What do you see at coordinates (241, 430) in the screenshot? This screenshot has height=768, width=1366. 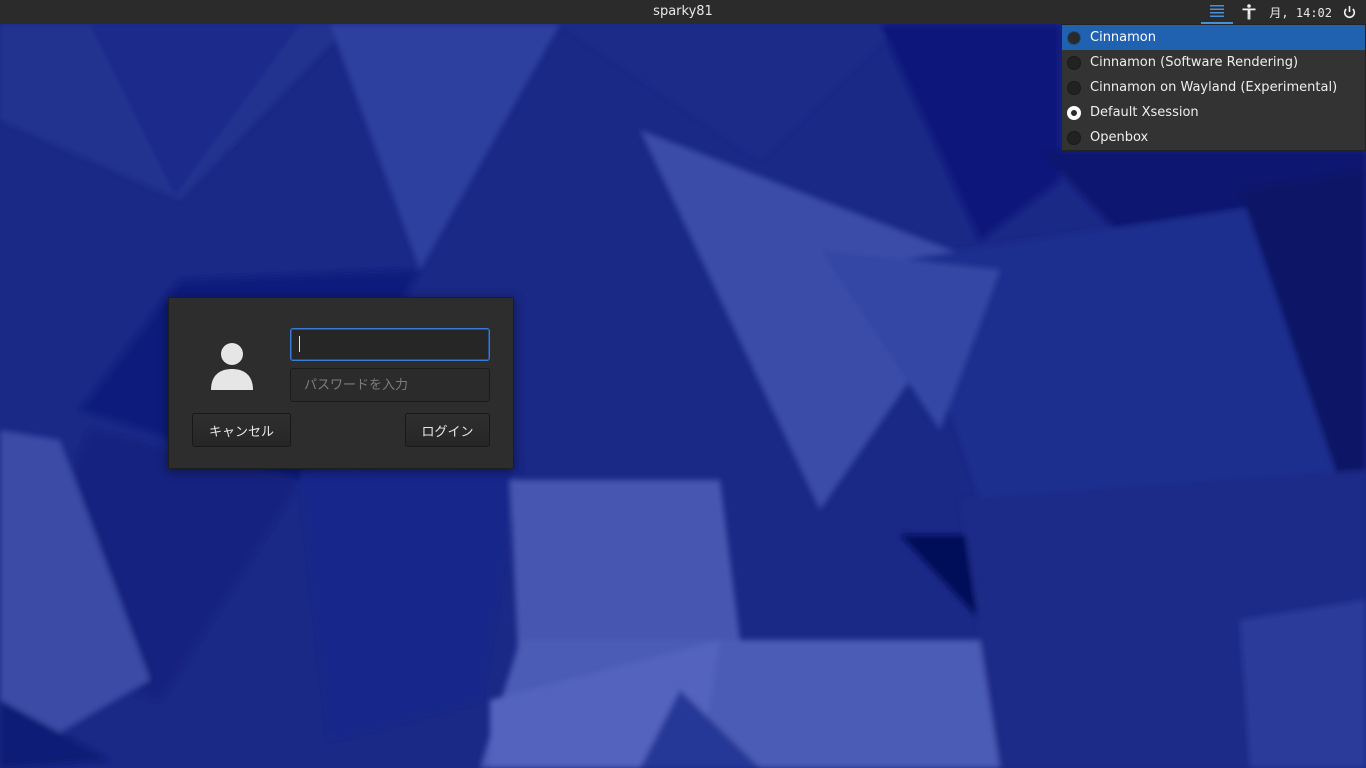 I see `cancel-button: キャンセル` at bounding box center [241, 430].